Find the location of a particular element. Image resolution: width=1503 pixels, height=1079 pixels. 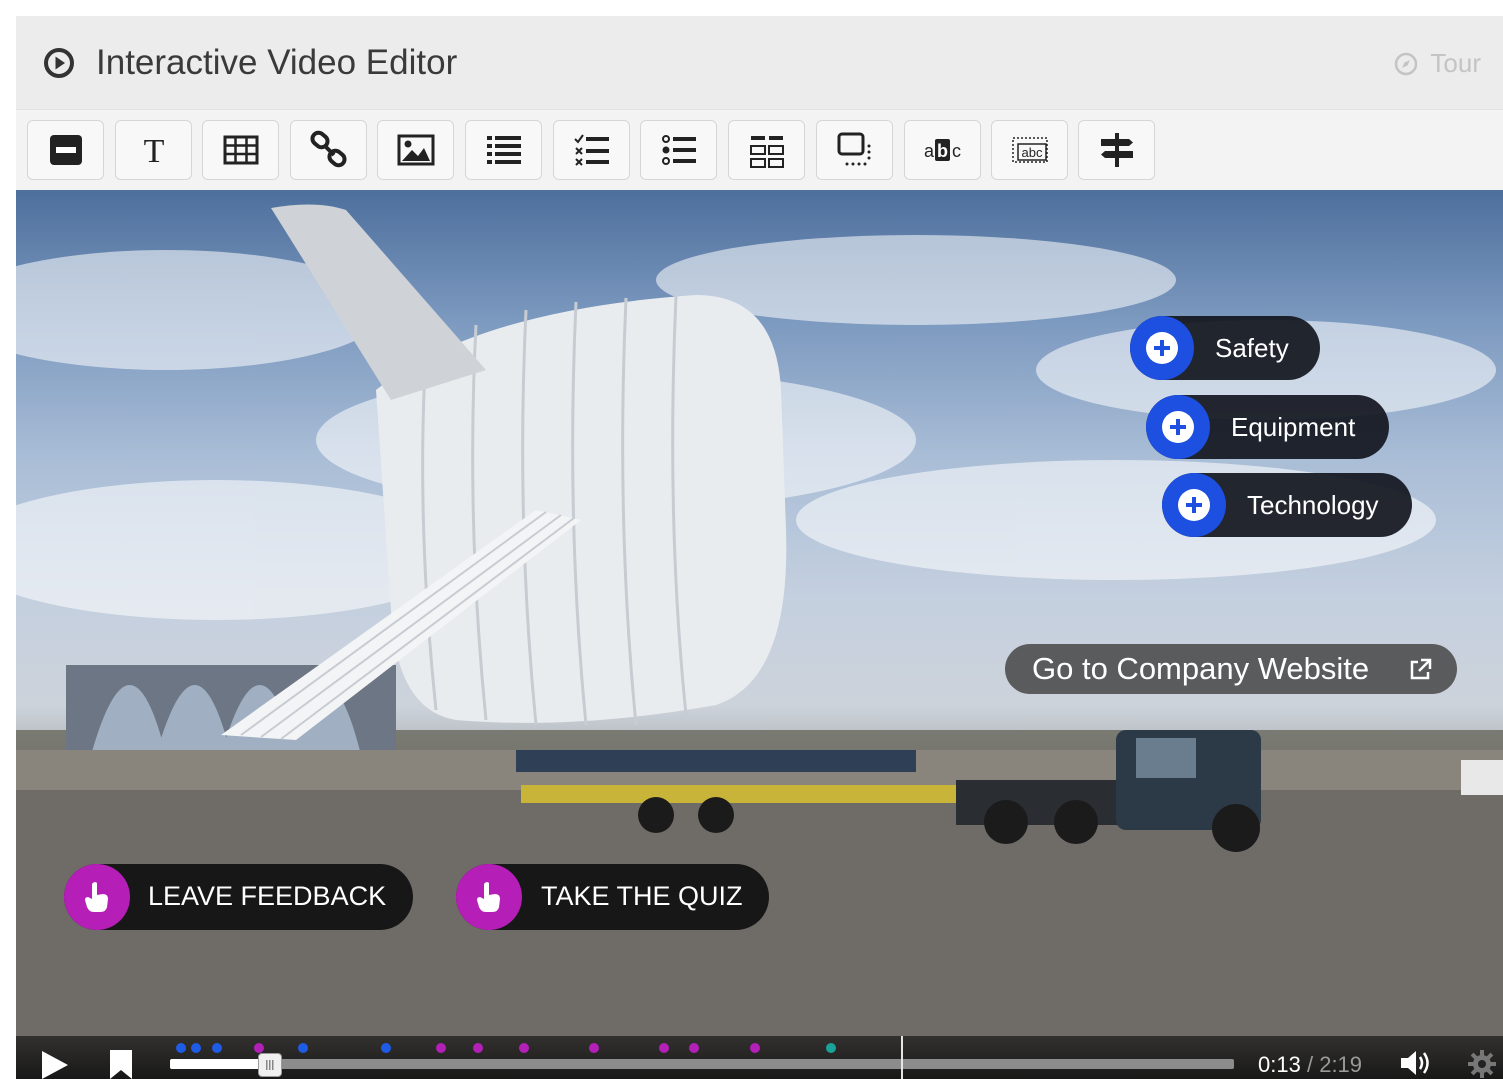

leave-feedback-label: LEAVE FEEDBACK is located at coordinates (267, 896).